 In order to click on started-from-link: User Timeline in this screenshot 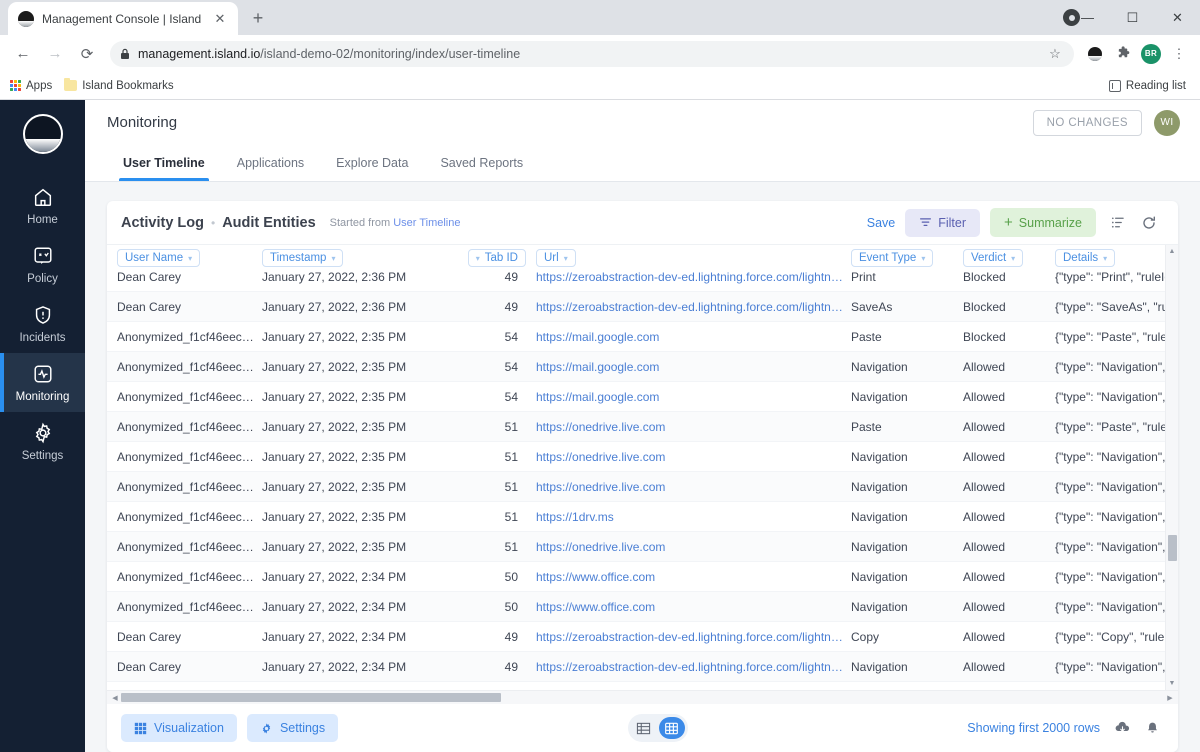, I will do `click(426, 223)`.